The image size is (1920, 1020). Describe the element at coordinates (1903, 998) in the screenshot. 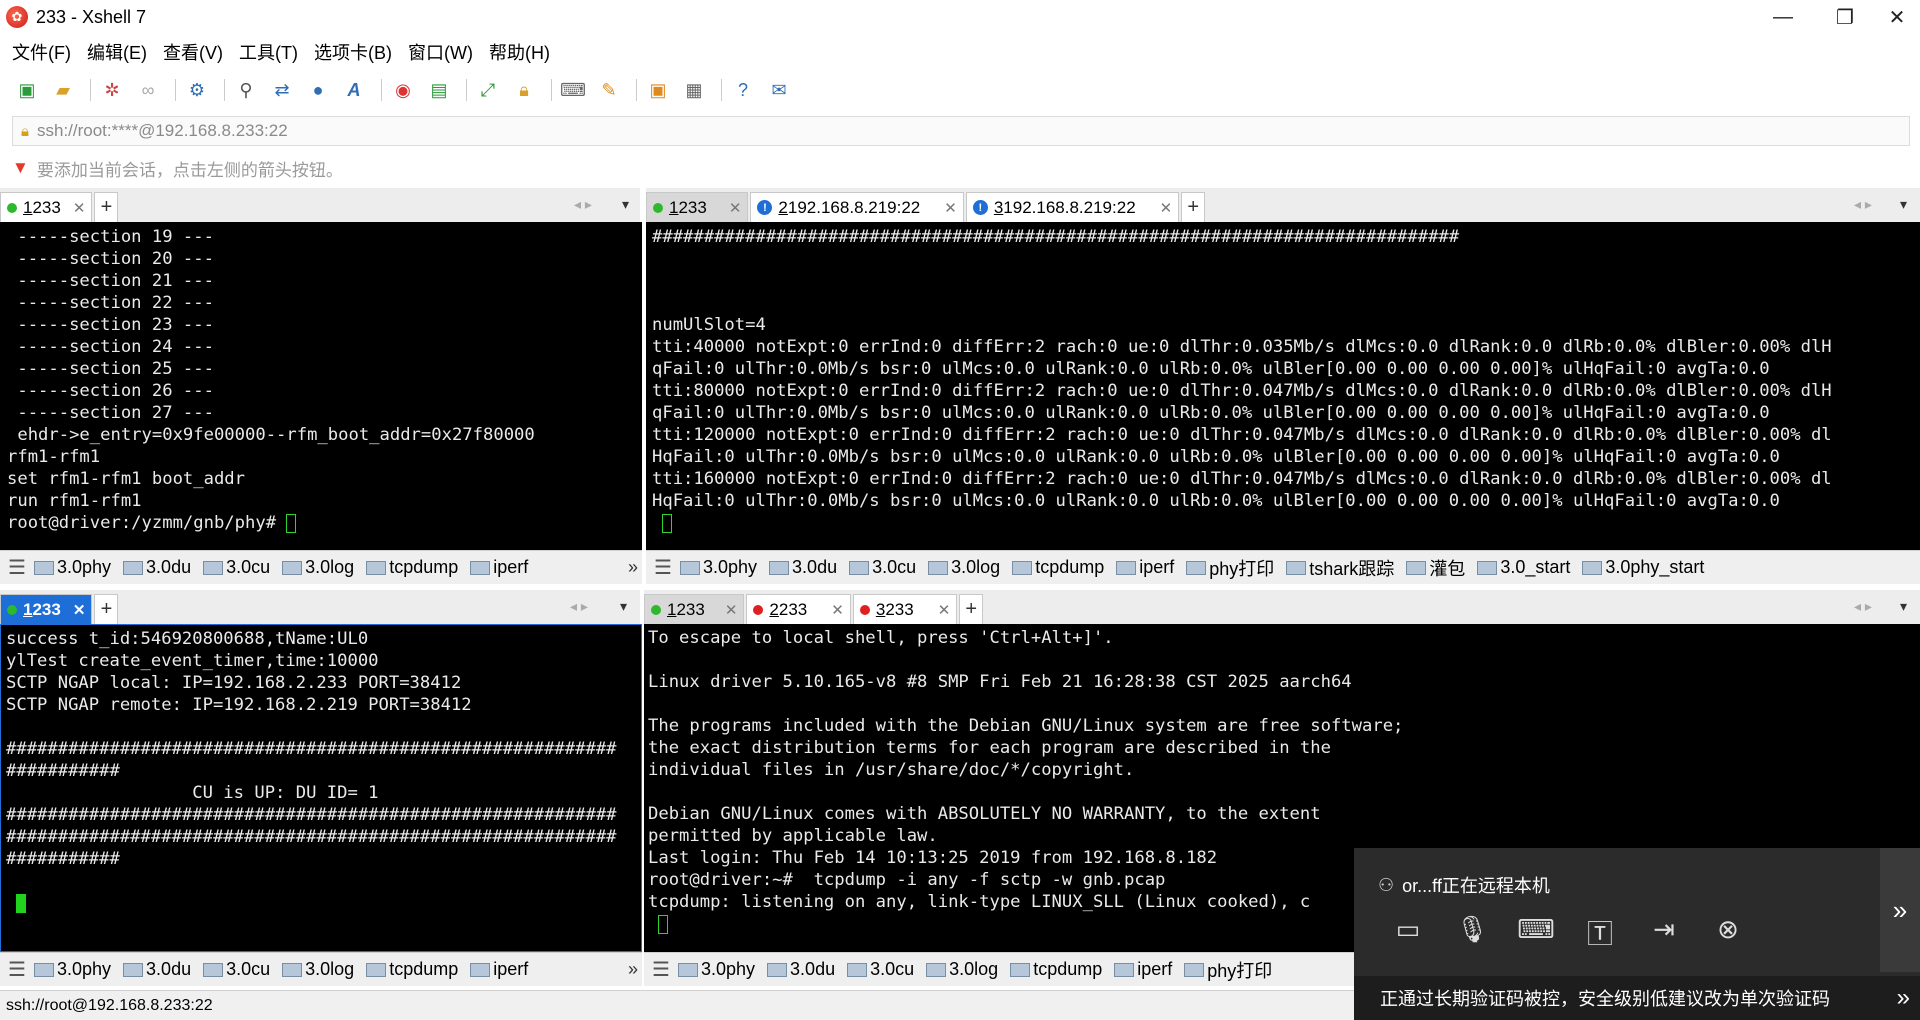

I see `expand-icon: »` at that location.